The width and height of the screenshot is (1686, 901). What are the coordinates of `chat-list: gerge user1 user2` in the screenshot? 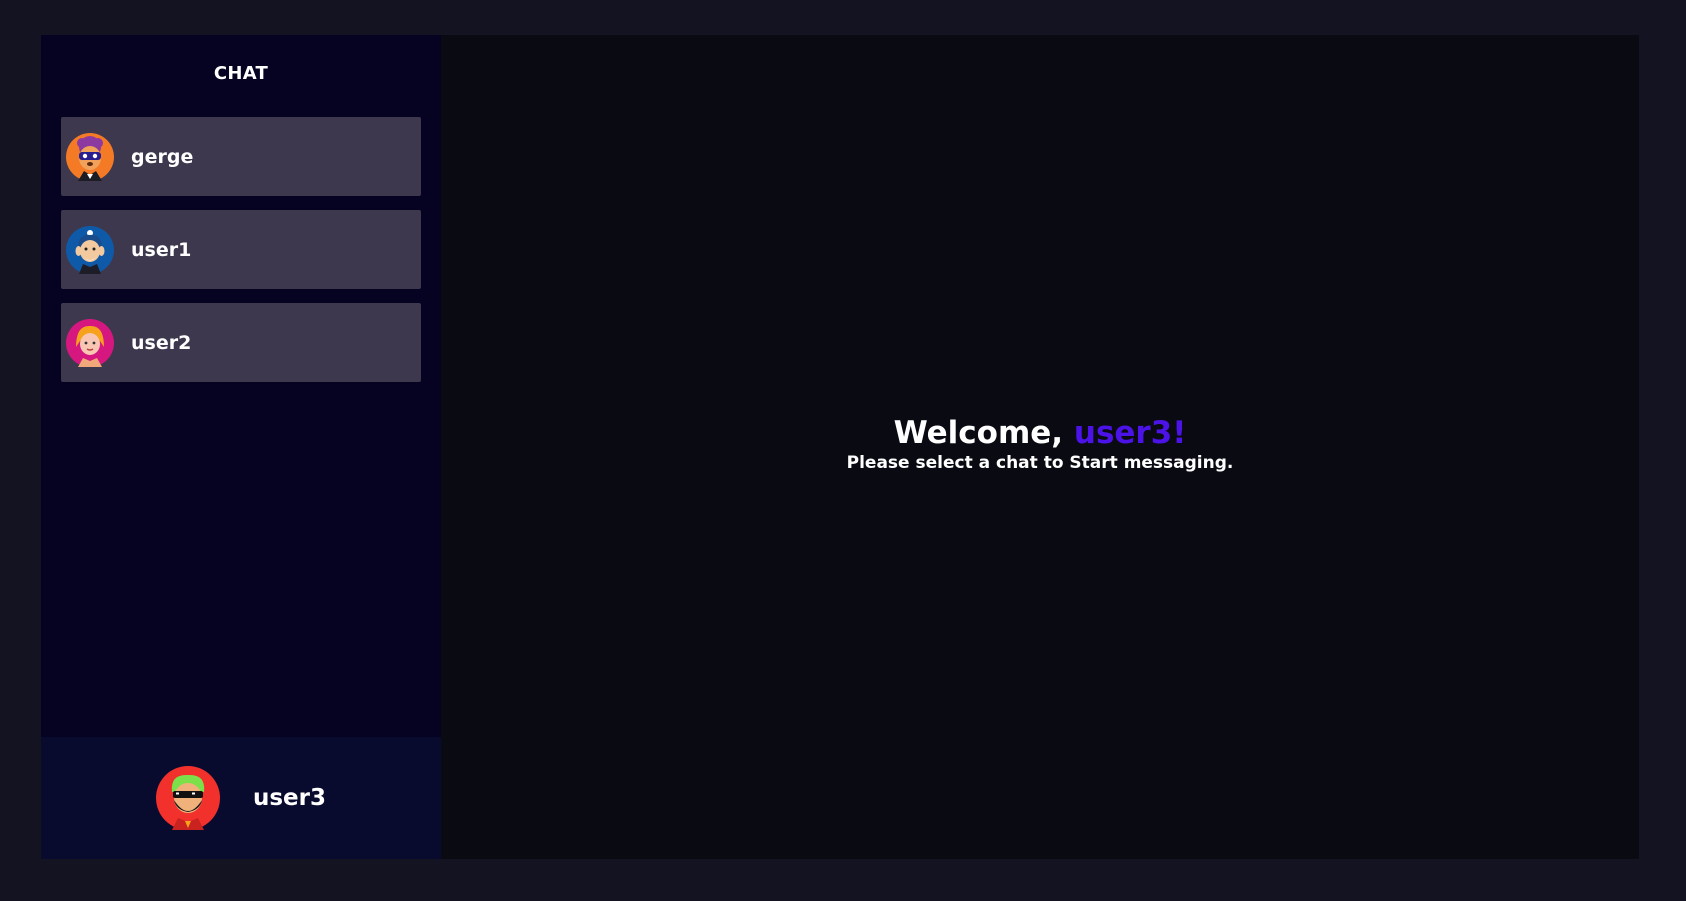 It's located at (241, 256).